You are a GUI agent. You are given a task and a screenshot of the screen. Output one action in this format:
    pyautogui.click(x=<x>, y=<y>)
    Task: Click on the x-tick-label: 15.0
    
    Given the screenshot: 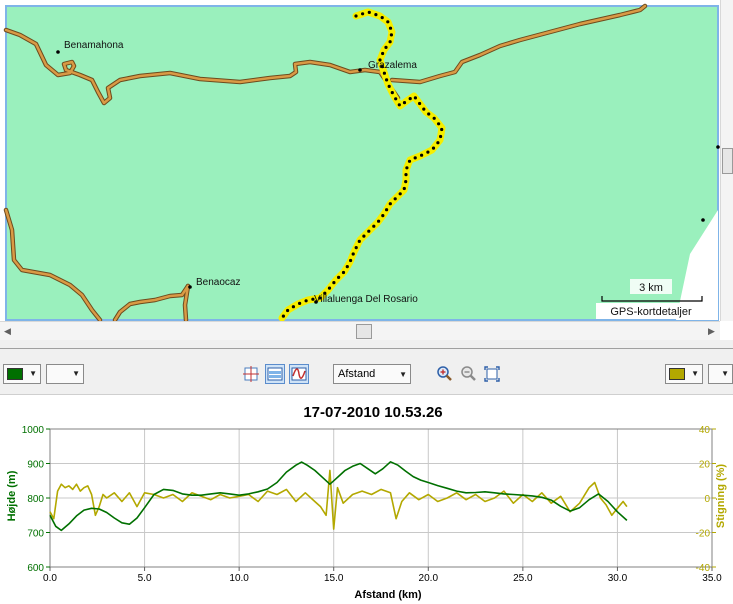 What is the action you would take?
    pyautogui.click(x=334, y=578)
    